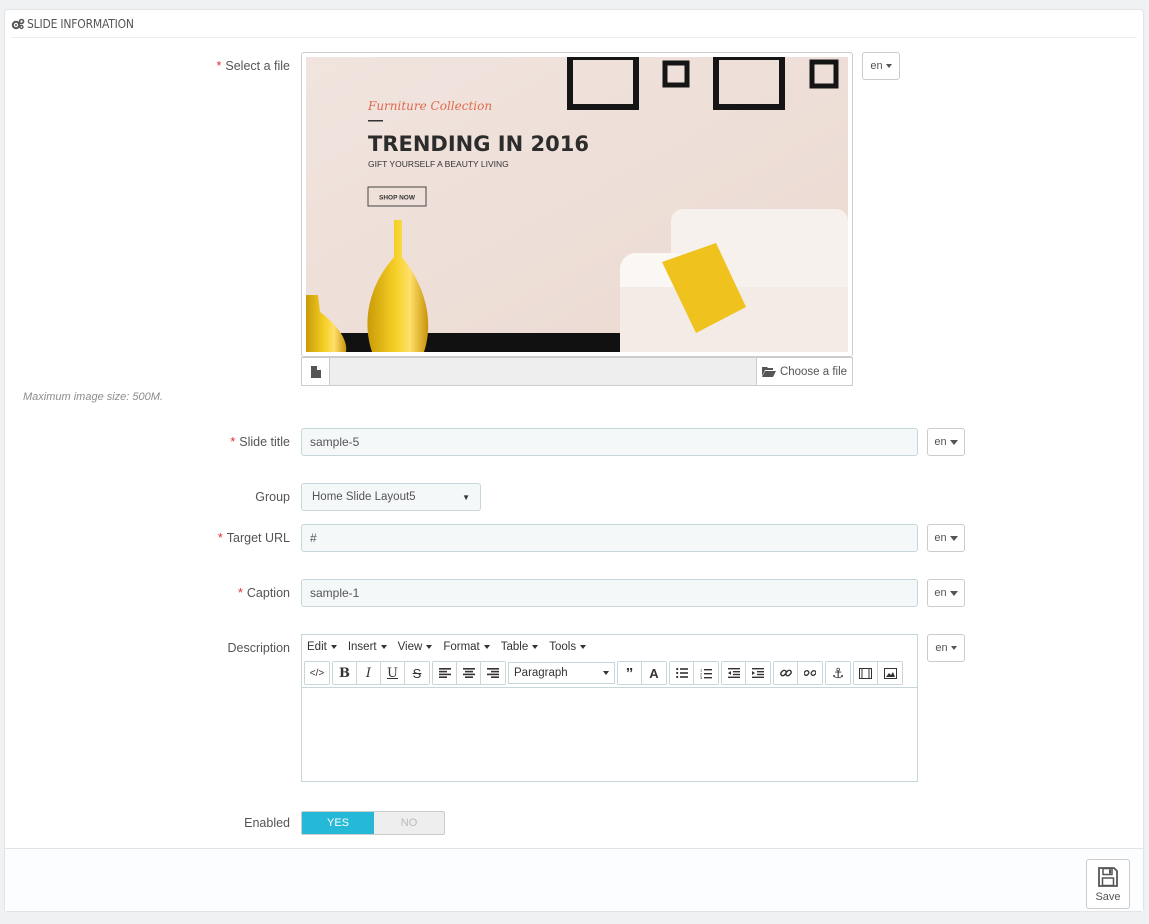 The image size is (1149, 924). What do you see at coordinates (609, 593) in the screenshot?
I see `caption-input: sample-1` at bounding box center [609, 593].